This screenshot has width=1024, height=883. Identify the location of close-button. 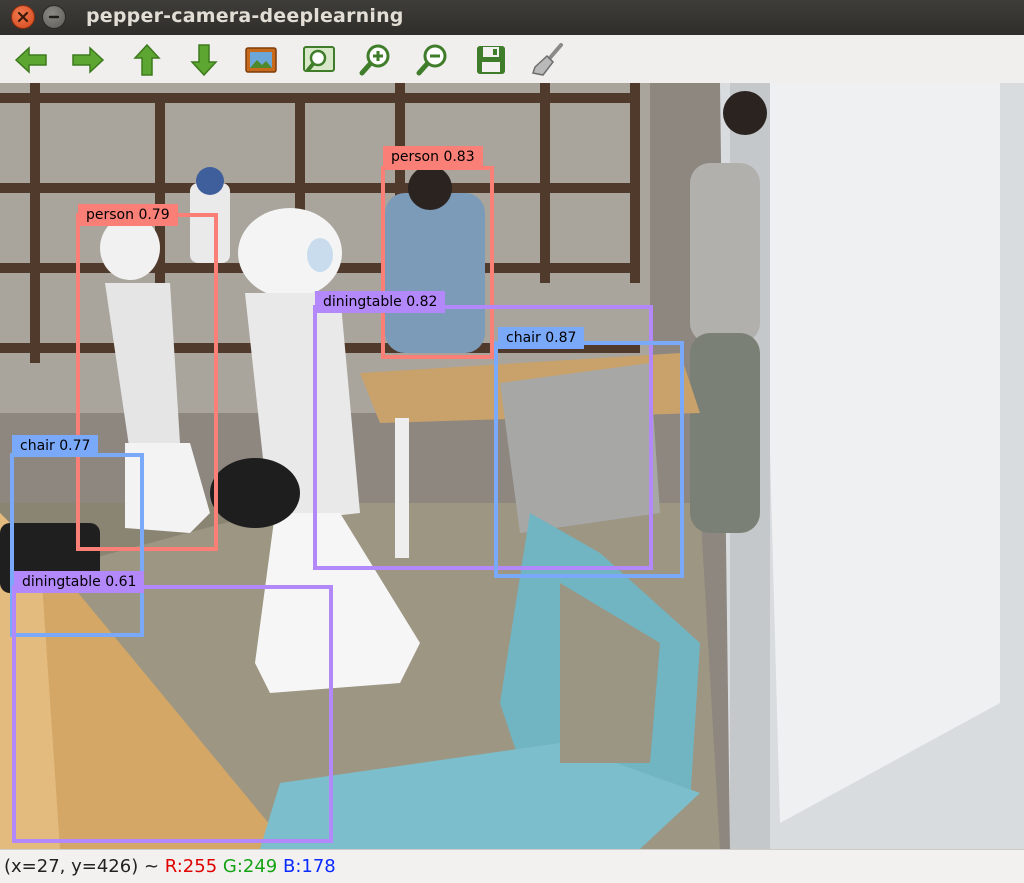
(23, 17).